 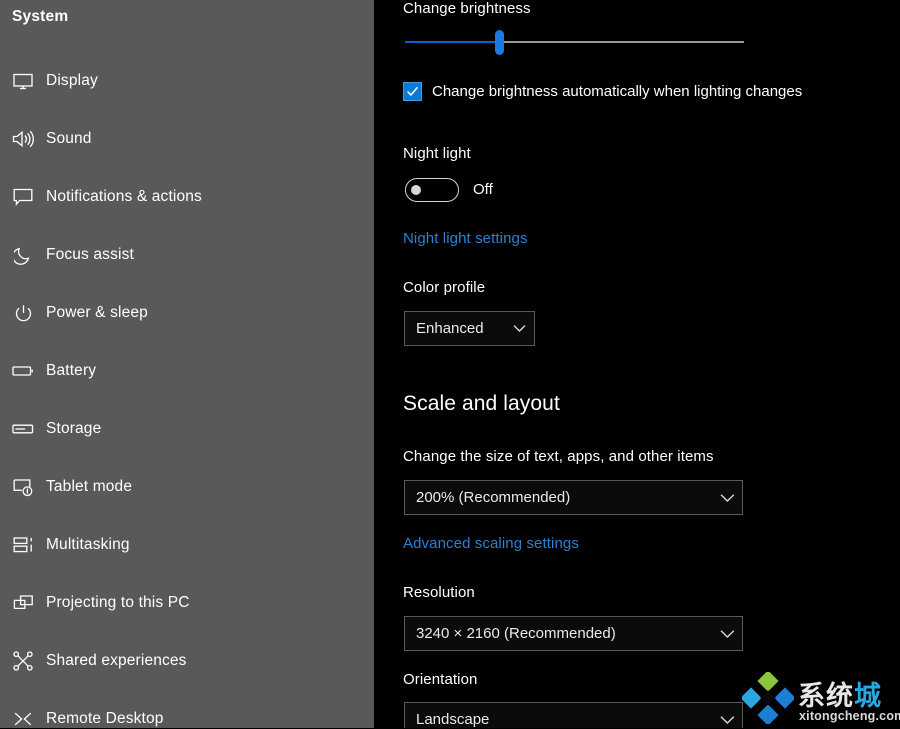 What do you see at coordinates (516, 633) in the screenshot?
I see `resolution-value: 3240 × 2160 (Recommended)` at bounding box center [516, 633].